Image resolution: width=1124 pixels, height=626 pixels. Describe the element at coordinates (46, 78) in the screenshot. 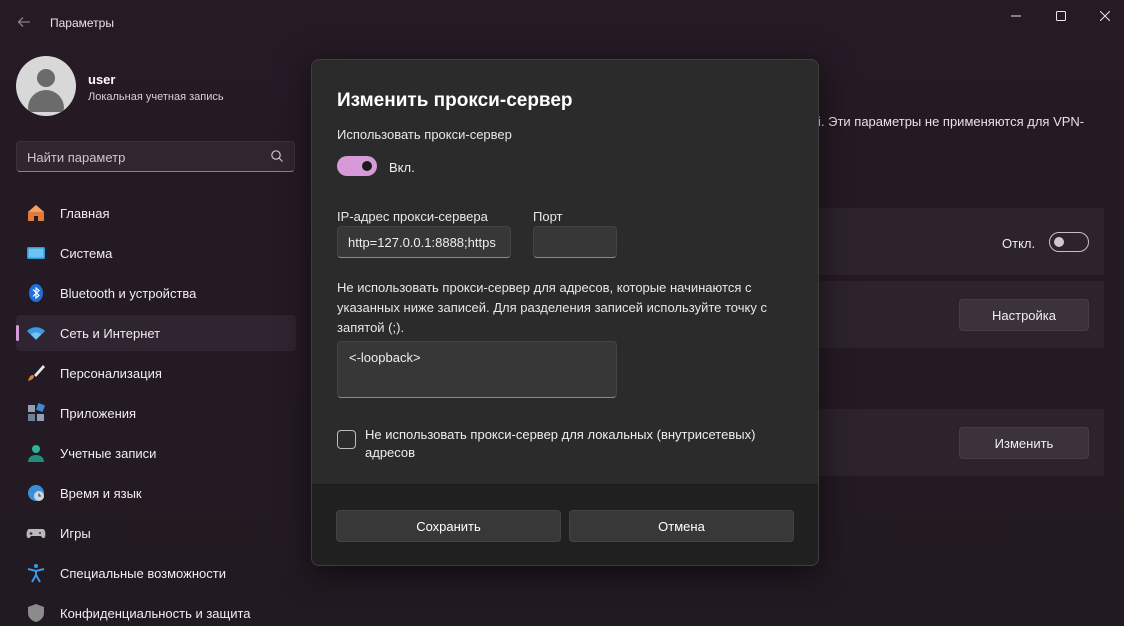

I see `avatar-head` at that location.